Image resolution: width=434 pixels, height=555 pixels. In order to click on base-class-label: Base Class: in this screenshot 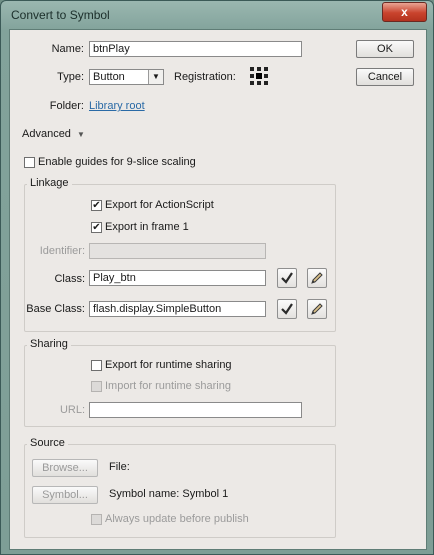, I will do `click(55, 309)`.